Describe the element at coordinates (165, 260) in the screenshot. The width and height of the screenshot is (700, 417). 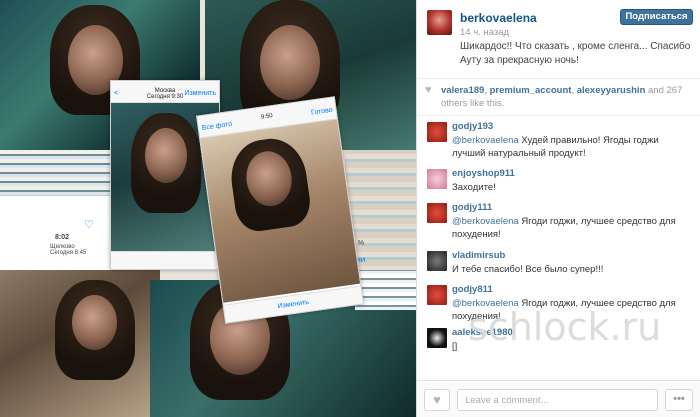
I see `phone-toolbar` at that location.